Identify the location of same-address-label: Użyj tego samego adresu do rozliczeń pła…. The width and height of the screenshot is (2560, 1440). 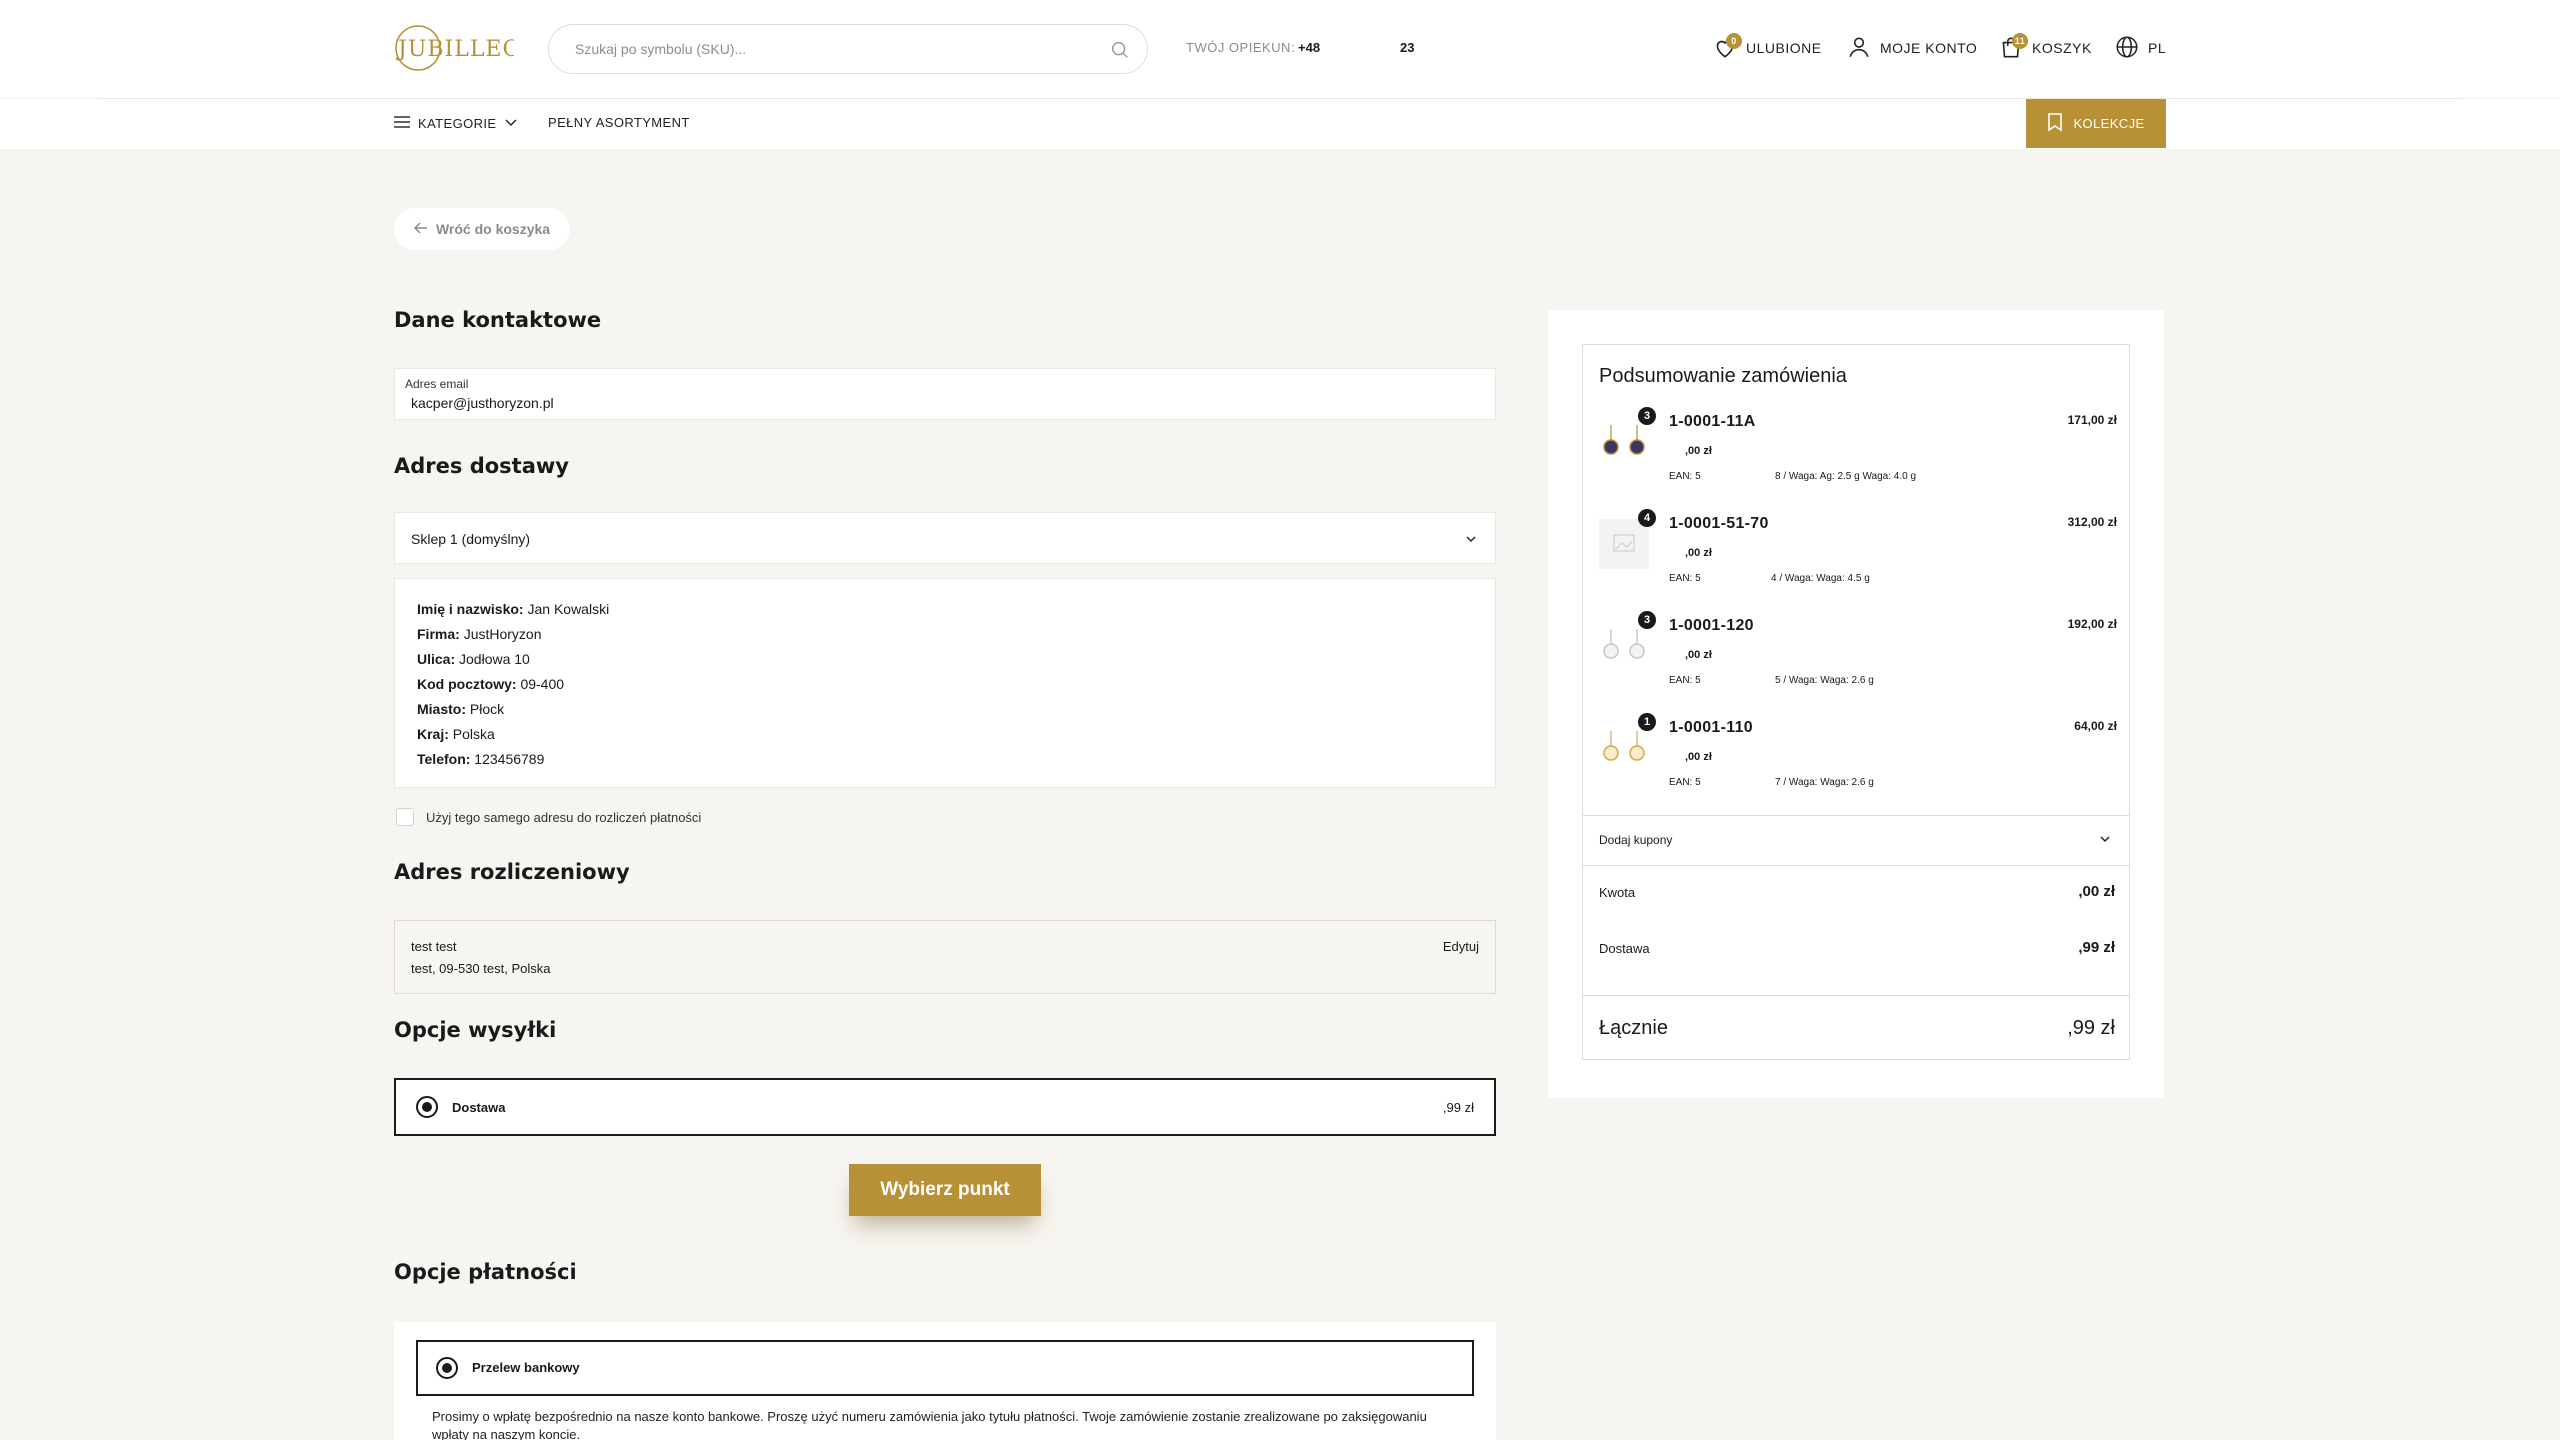
(564, 817).